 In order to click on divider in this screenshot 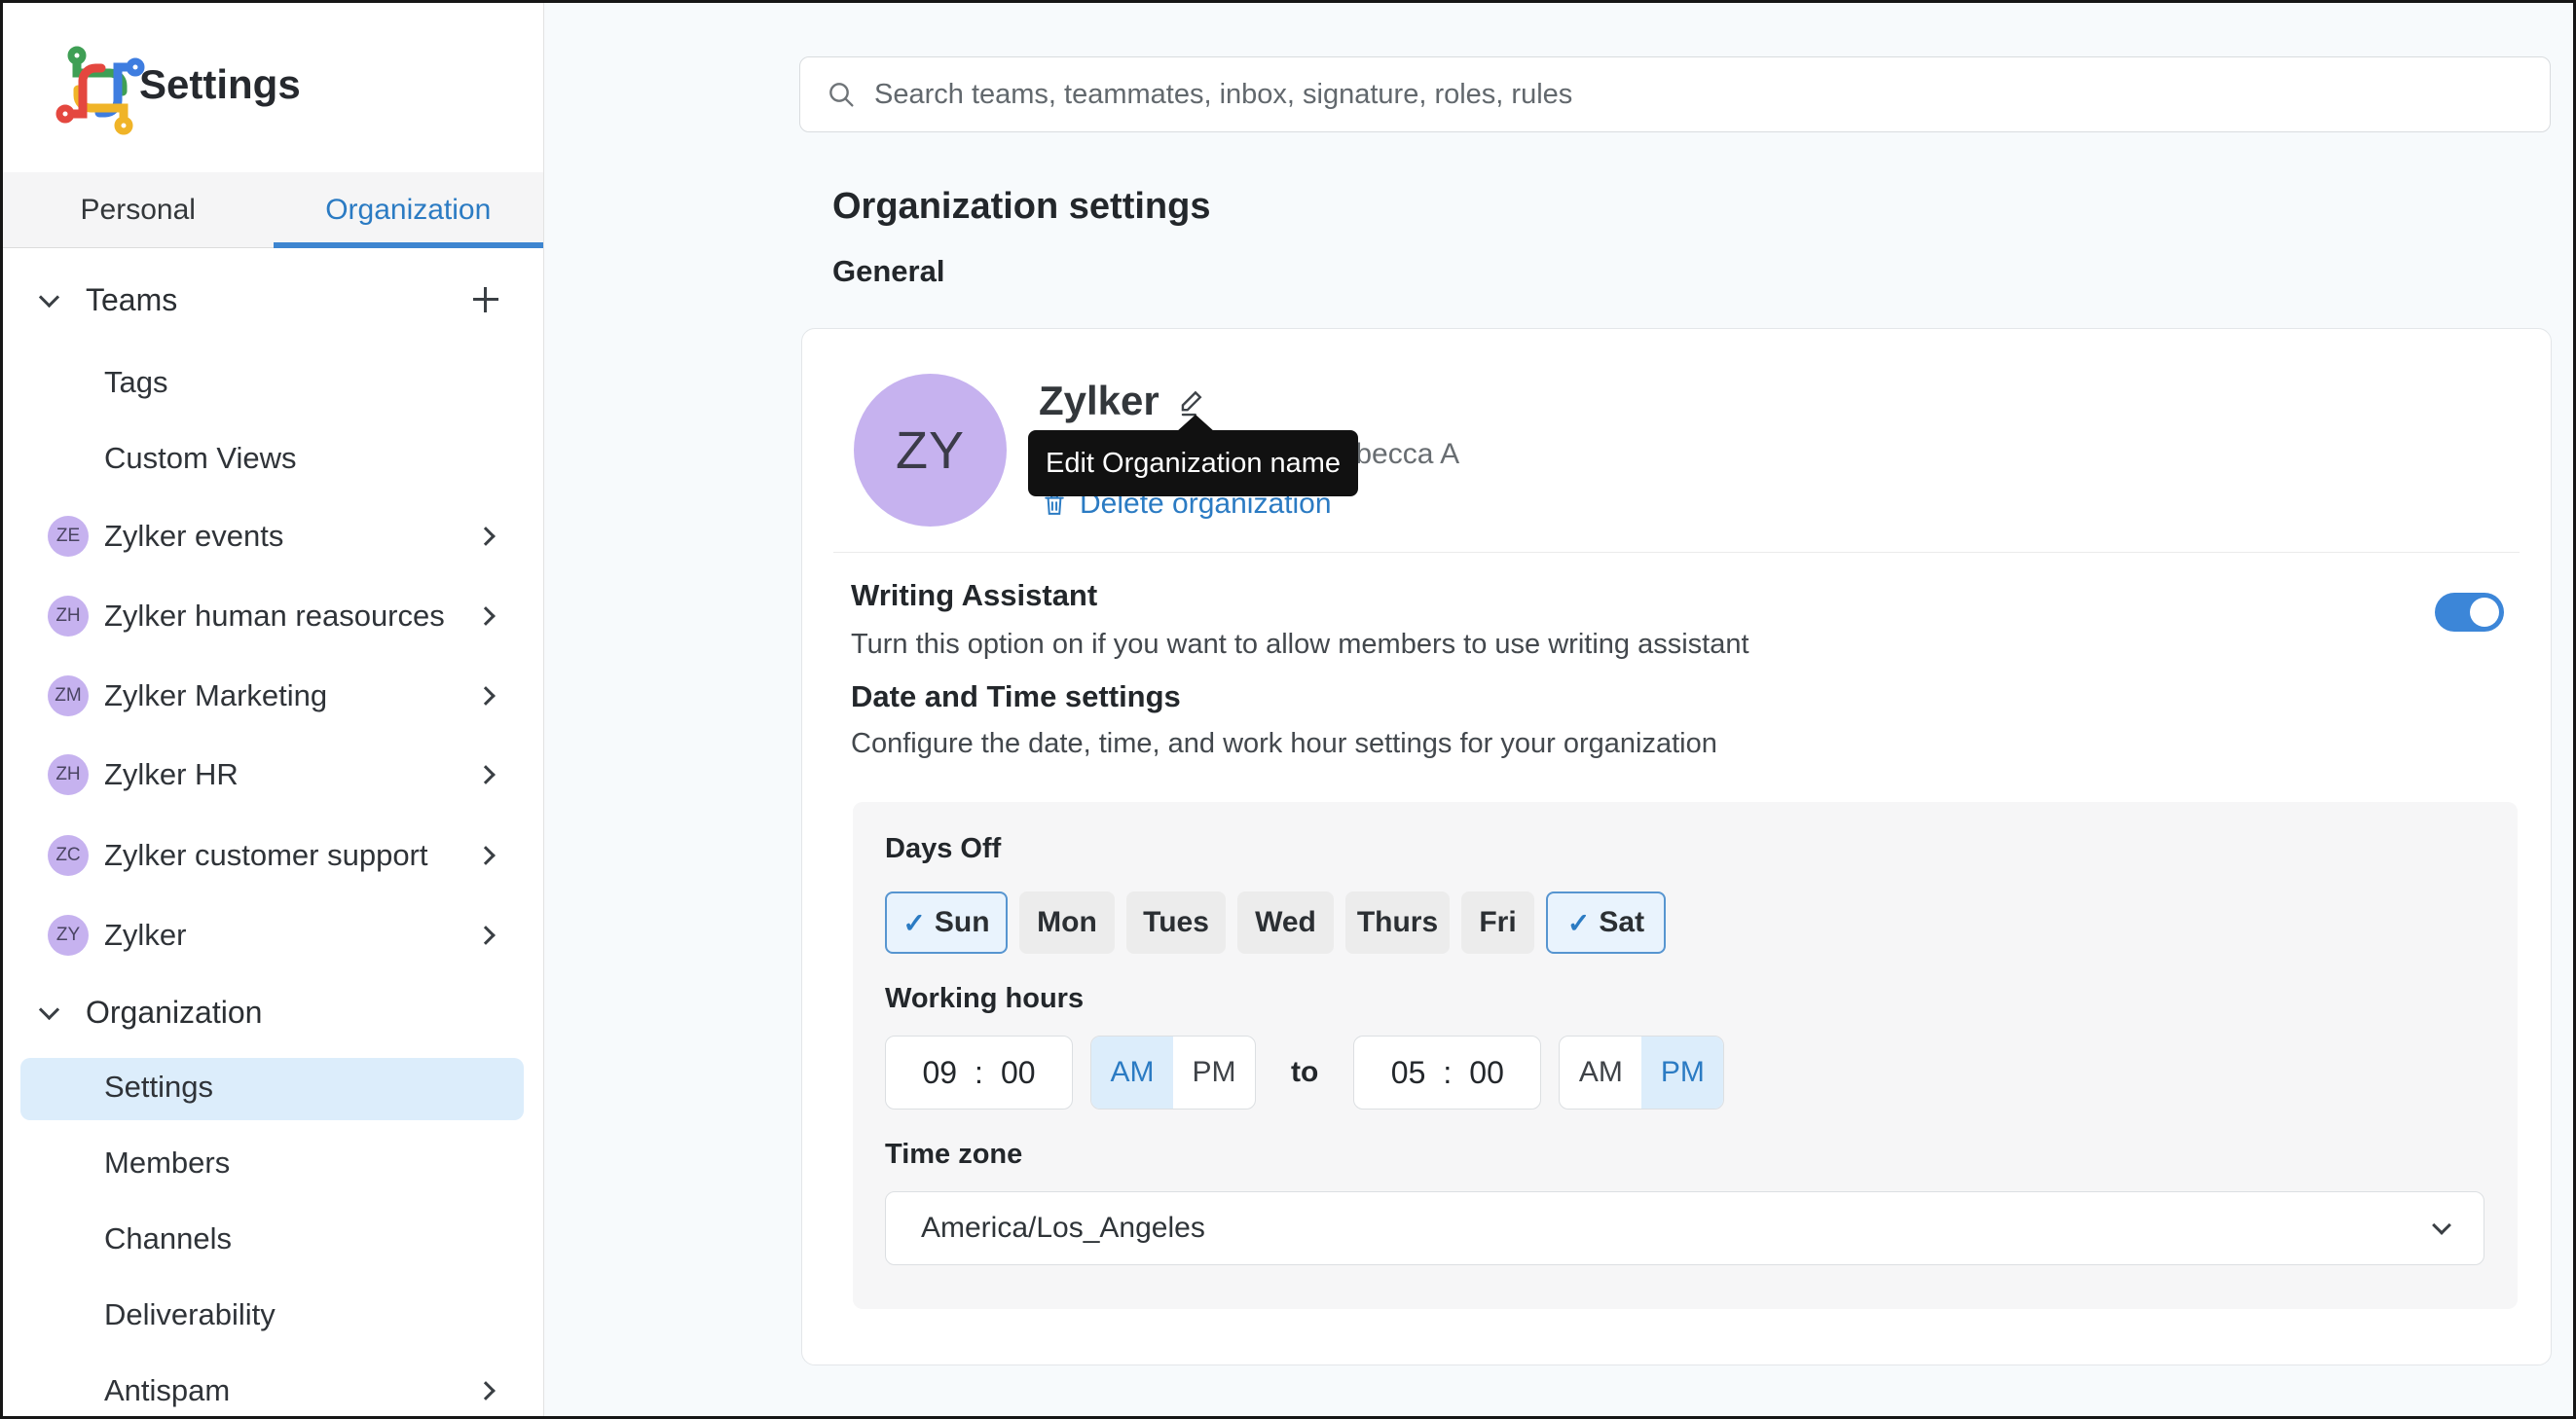, I will do `click(1676, 552)`.